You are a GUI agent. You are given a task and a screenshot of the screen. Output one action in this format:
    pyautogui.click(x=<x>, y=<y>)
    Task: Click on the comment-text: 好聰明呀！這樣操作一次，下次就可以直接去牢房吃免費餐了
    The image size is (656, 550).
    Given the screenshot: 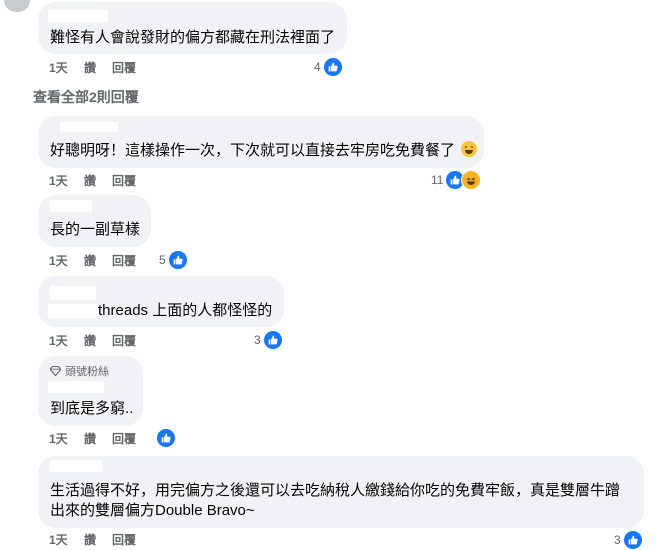 What is the action you would take?
    pyautogui.click(x=264, y=151)
    